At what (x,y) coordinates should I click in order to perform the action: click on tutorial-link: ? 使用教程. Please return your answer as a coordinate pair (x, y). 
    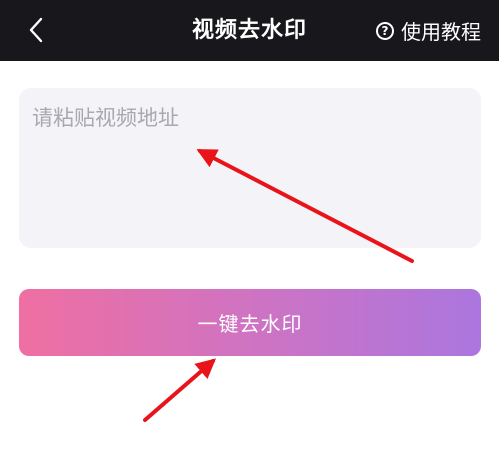
    Looking at the image, I should click on (428, 30).